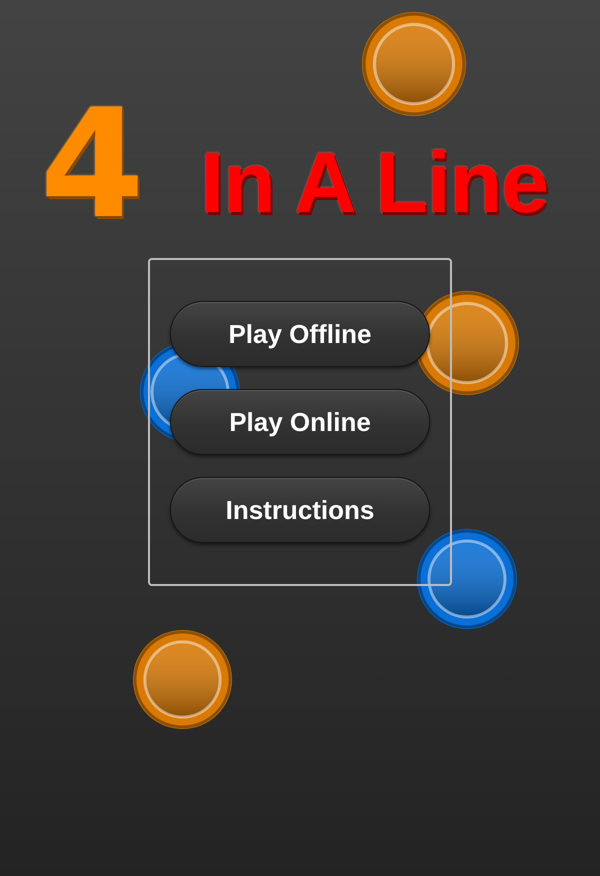 This screenshot has width=600, height=876. I want to click on logo-number: 4, so click(92, 165).